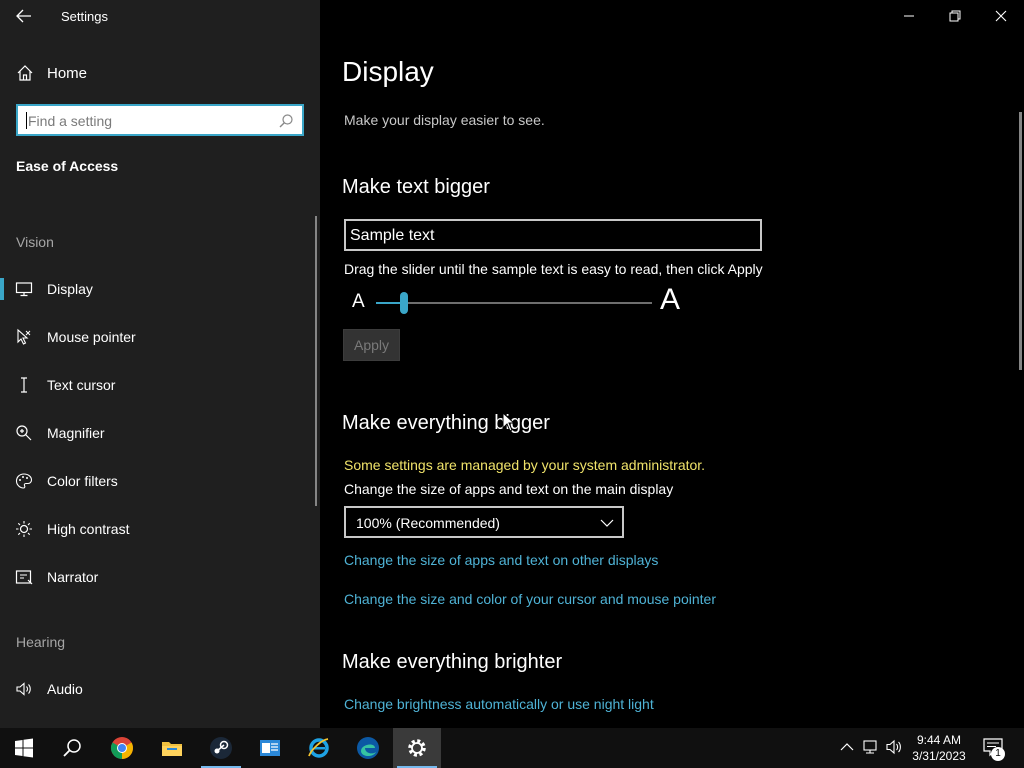 This screenshot has width=1024, height=768. What do you see at coordinates (158, 385) in the screenshot?
I see `sidebar-item-text-cursor: Text cursor` at bounding box center [158, 385].